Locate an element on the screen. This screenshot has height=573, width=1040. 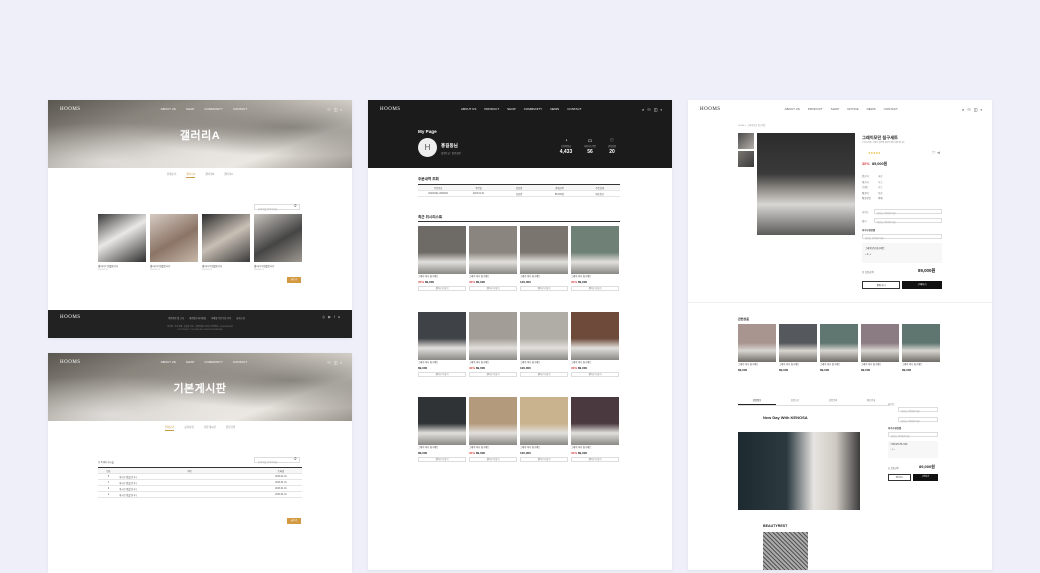
write-button: 글쓰기 is located at coordinates (294, 521).